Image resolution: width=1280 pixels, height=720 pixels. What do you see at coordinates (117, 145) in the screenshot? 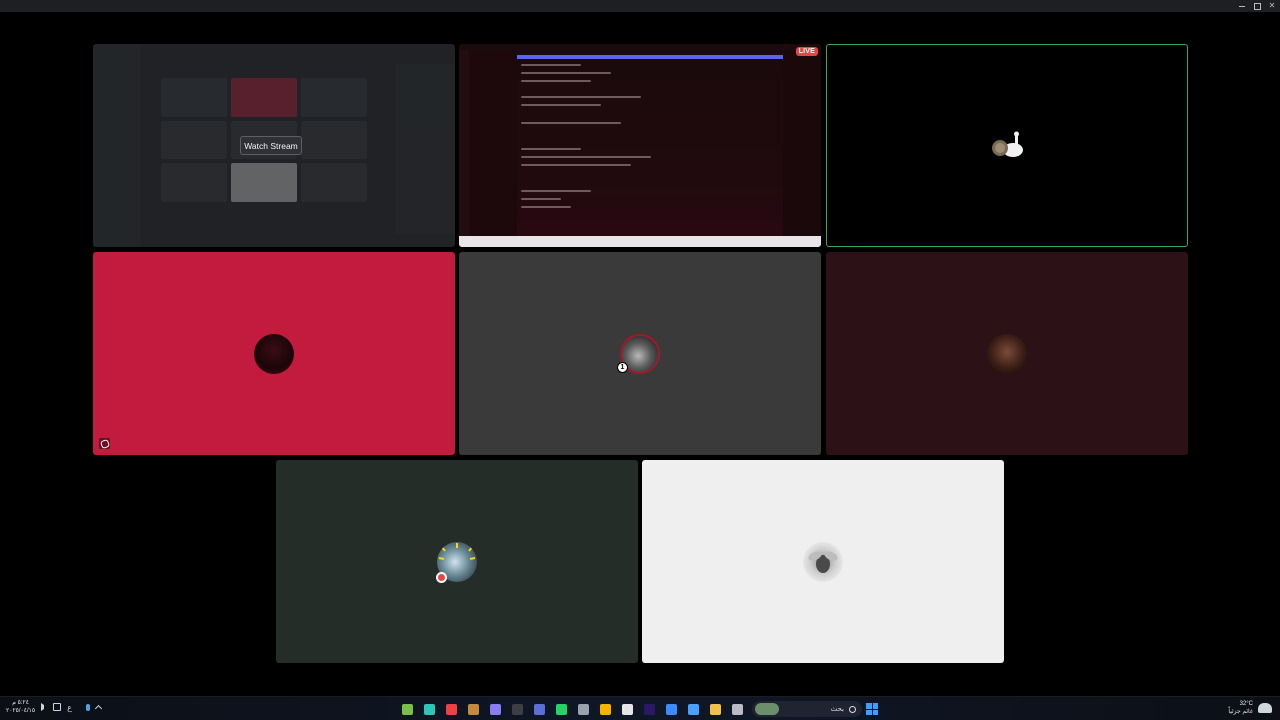
I see `preview-sidebar` at bounding box center [117, 145].